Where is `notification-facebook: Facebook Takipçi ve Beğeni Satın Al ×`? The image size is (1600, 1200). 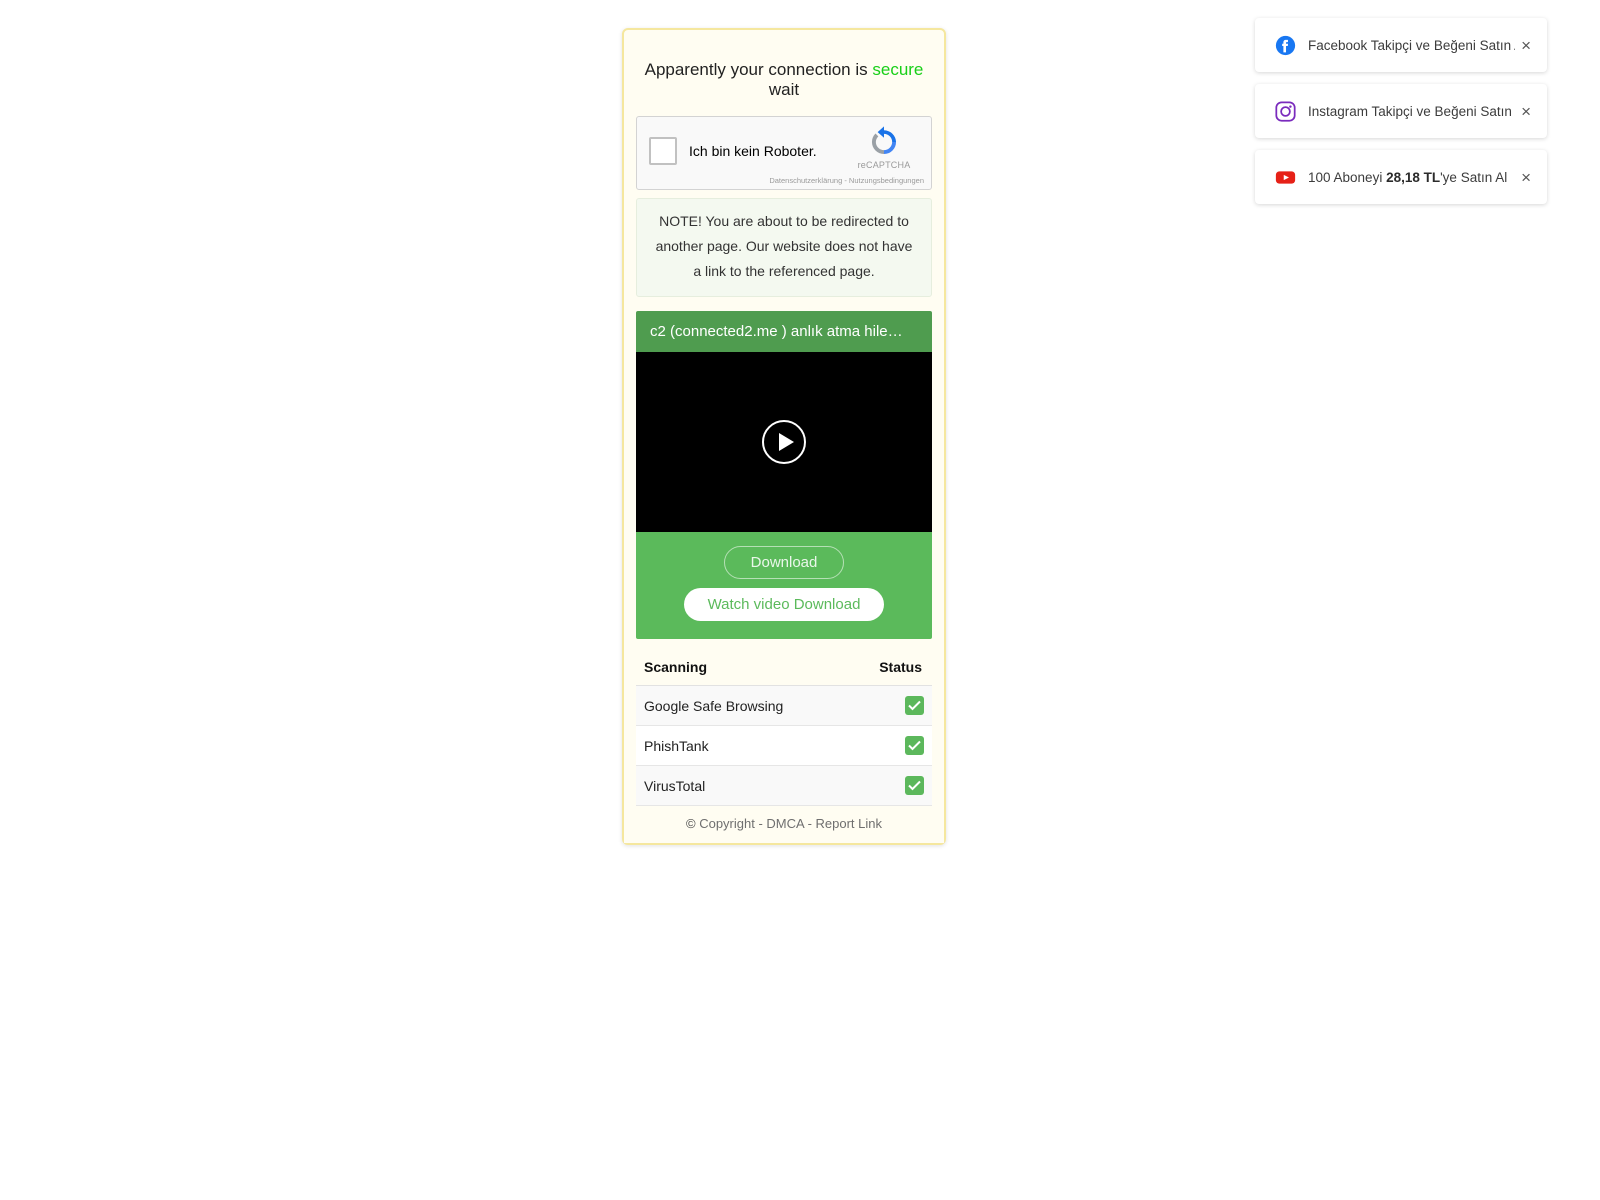 notification-facebook: Facebook Takipçi ve Beğeni Satın Al × is located at coordinates (1401, 45).